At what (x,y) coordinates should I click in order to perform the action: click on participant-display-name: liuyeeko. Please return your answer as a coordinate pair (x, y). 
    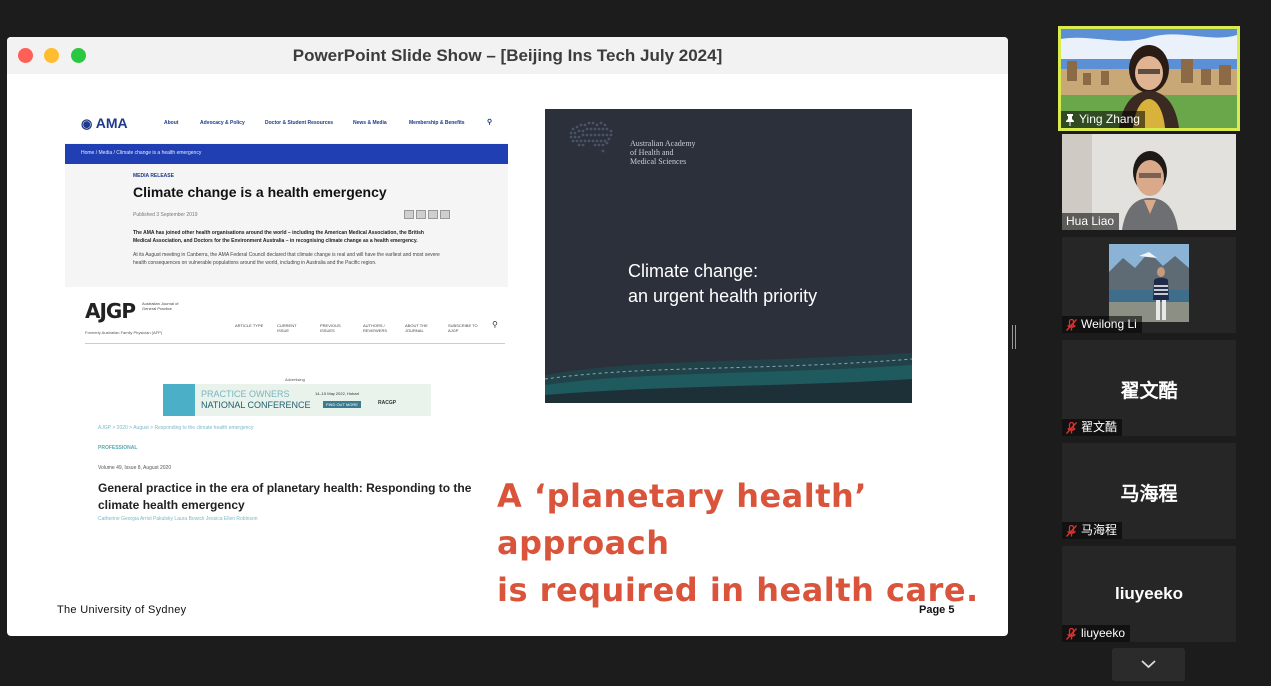
    Looking at the image, I should click on (1149, 593).